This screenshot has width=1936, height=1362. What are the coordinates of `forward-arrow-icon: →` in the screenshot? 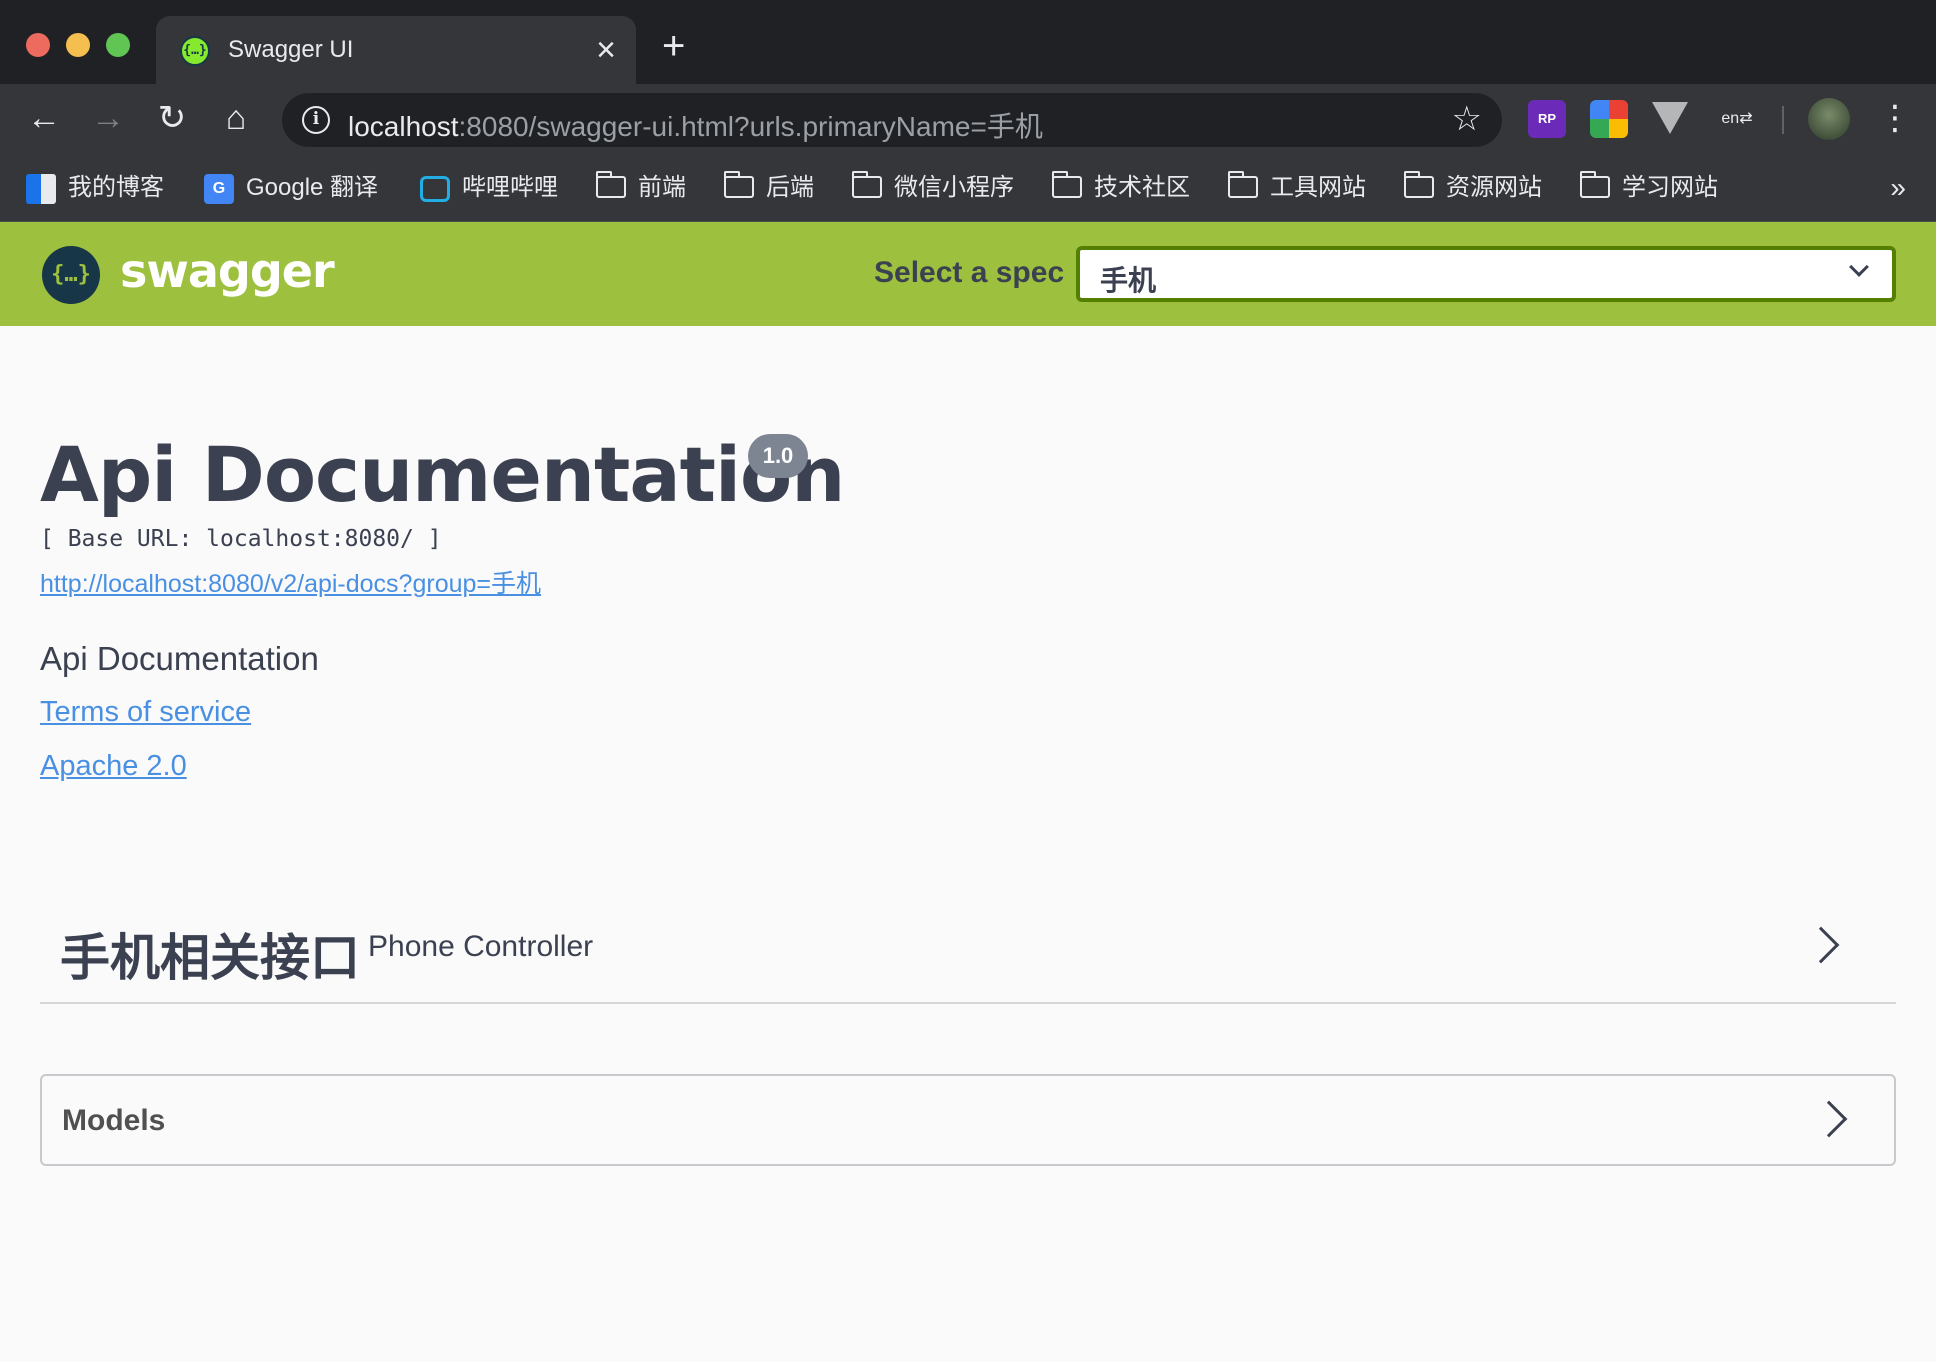 It's located at (108, 118).